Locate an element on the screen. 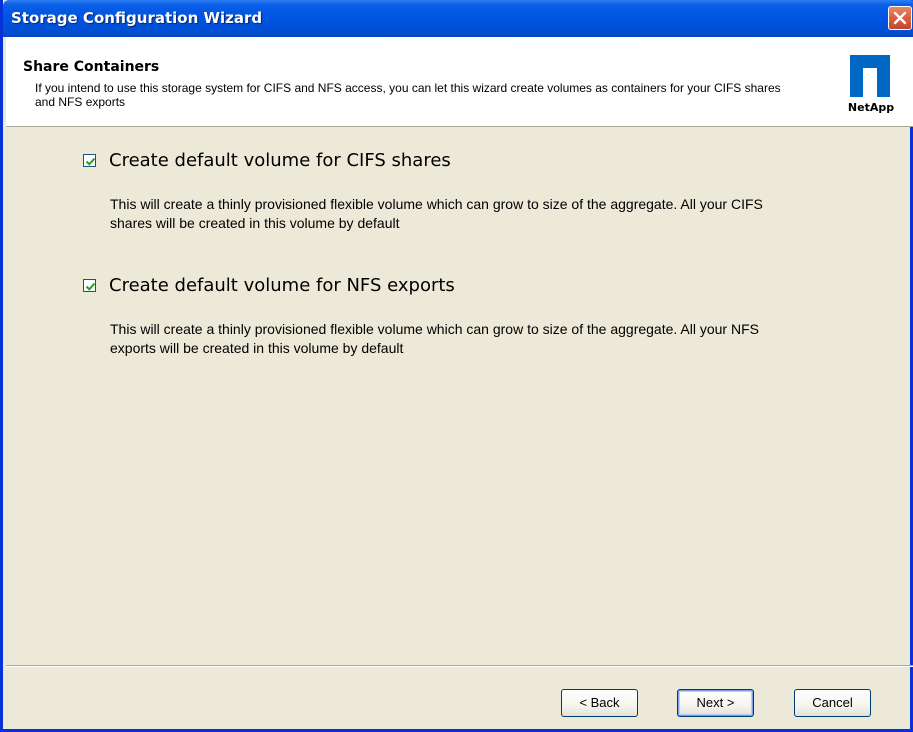 This screenshot has width=913, height=732. title-bar: Storage Configuration Wizard is located at coordinates (458, 18).